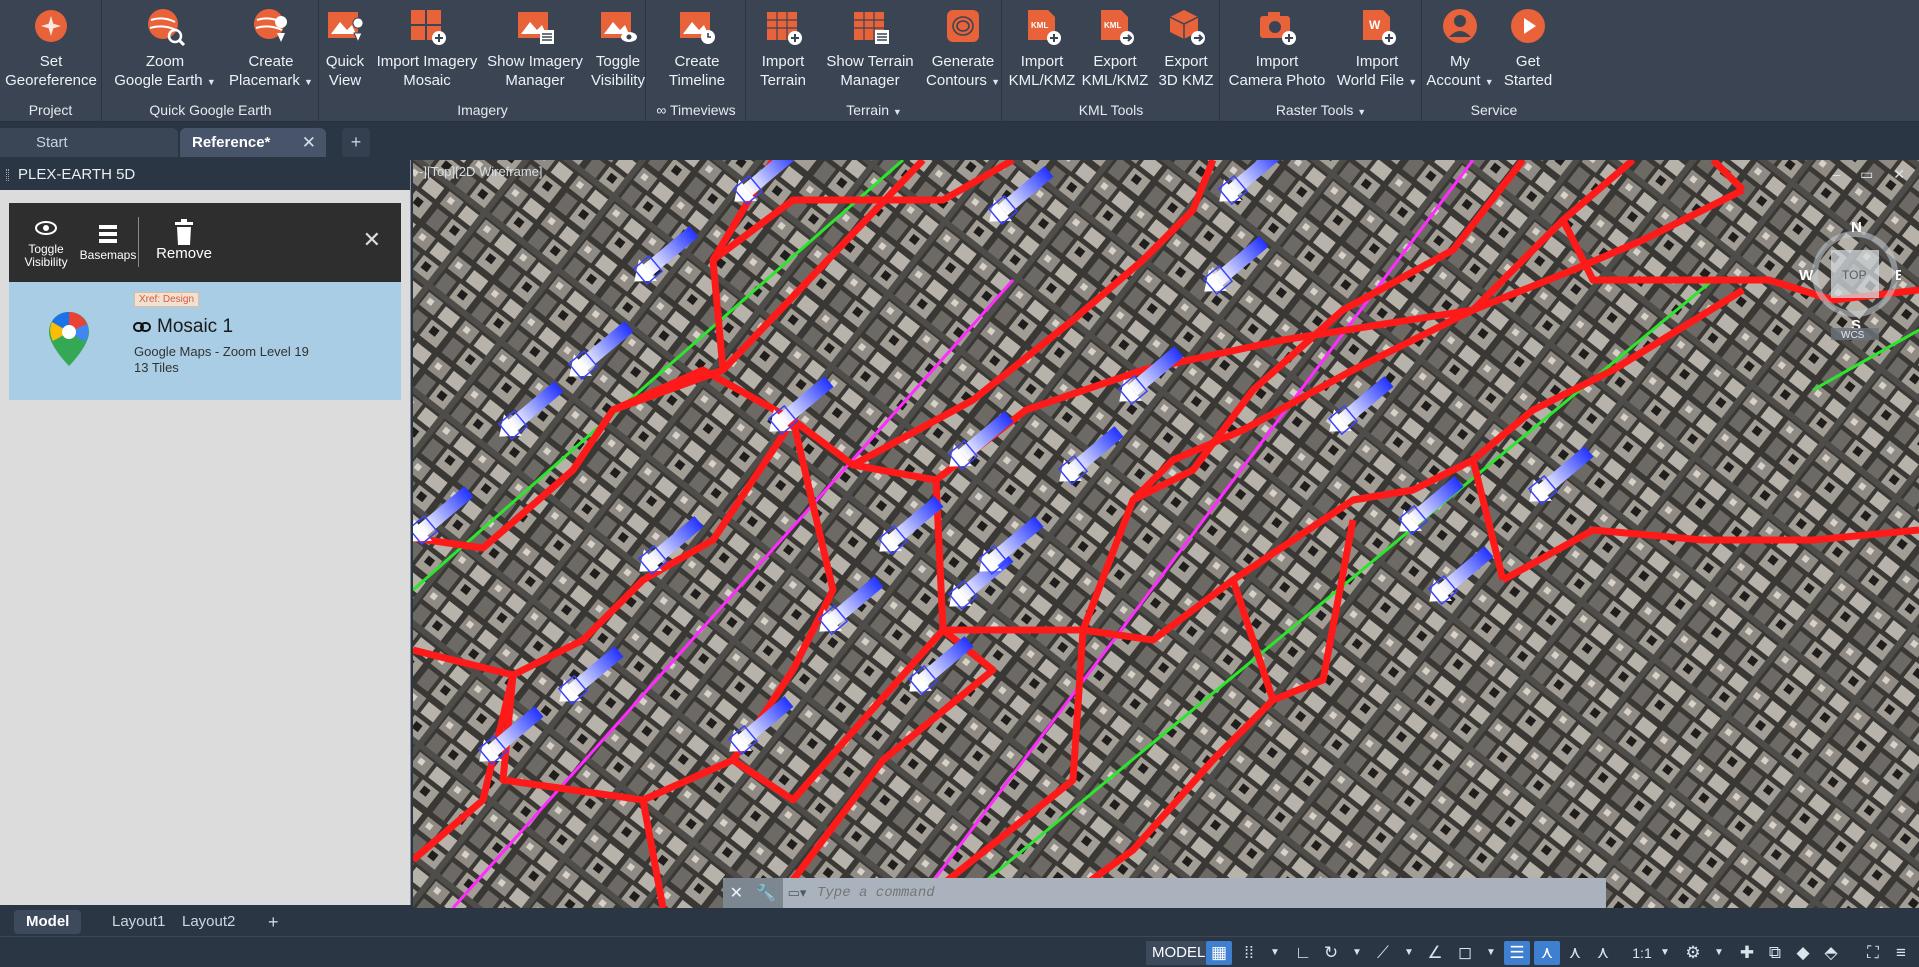 Image resolution: width=1919 pixels, height=967 pixels. What do you see at coordinates (870, 50) in the screenshot?
I see `show-terrain-manager-button: Show Terrain Manager` at bounding box center [870, 50].